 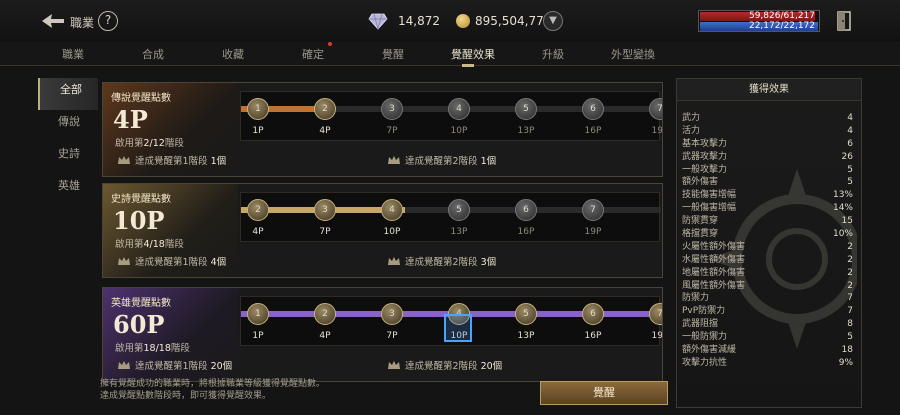 What do you see at coordinates (709, 350) in the screenshot?
I see `stat-name: 額外傷害減緩` at bounding box center [709, 350].